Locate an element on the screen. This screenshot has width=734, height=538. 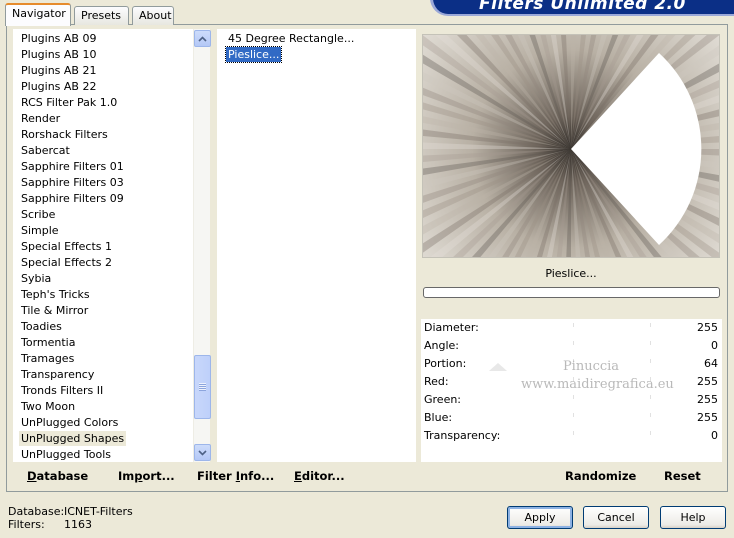
chevron-down-icon is located at coordinates (202, 452).